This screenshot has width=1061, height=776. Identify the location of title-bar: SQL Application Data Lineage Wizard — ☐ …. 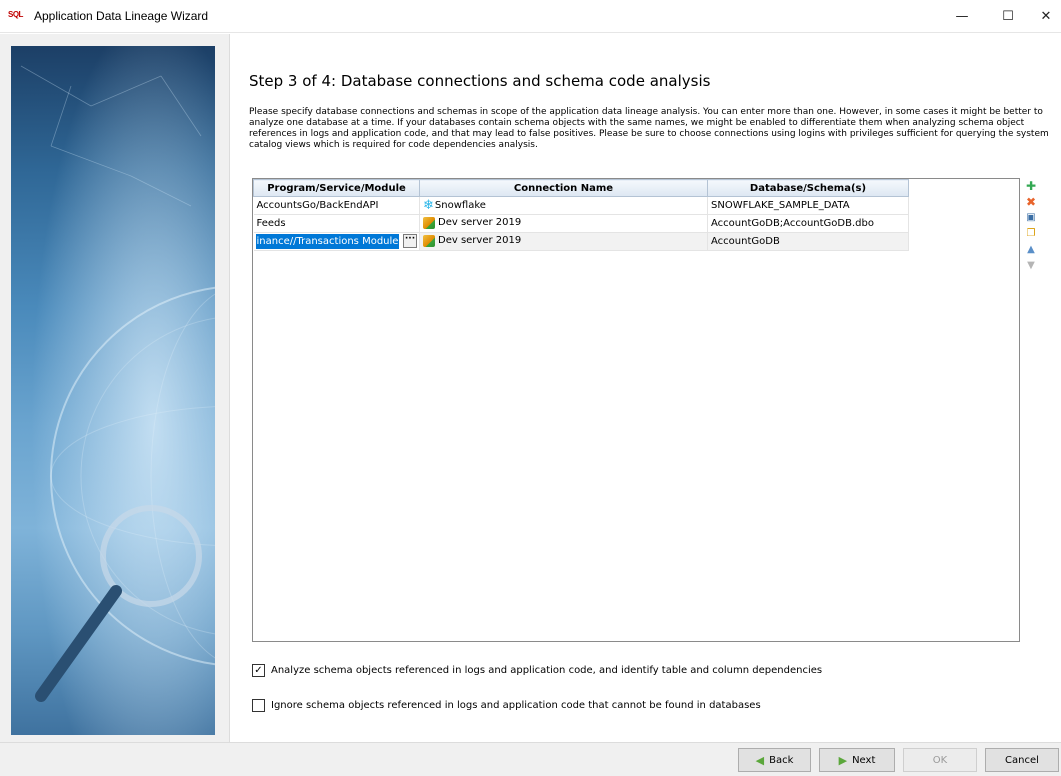
(530, 16).